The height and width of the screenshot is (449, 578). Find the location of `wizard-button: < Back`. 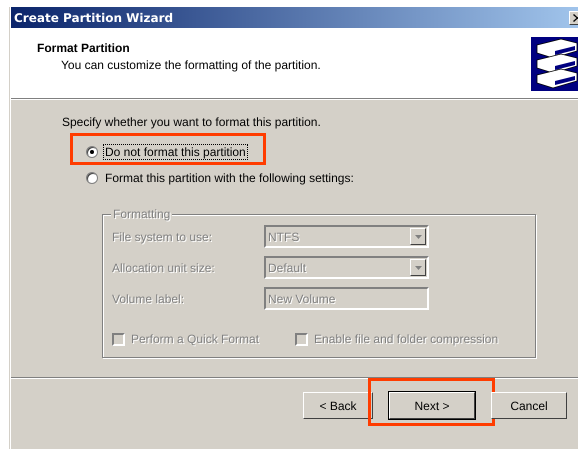

wizard-button: < Back is located at coordinates (338, 405).